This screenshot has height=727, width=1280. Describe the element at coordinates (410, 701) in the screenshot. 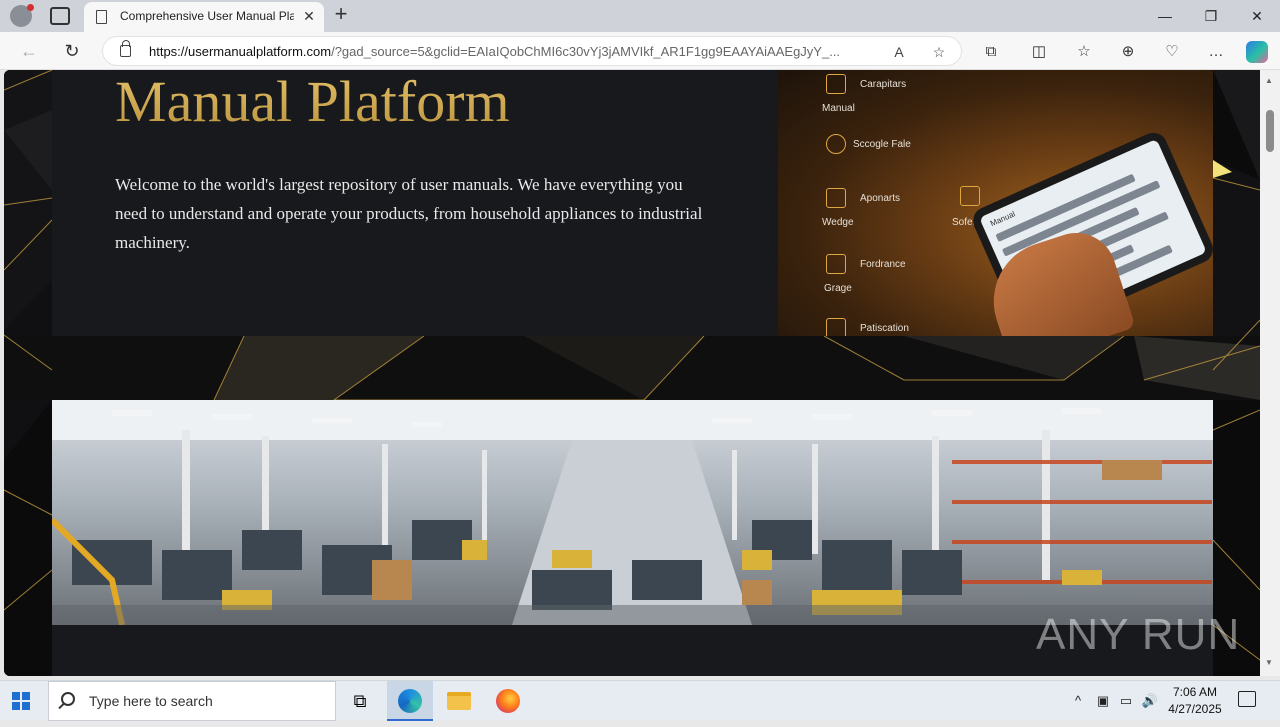

I see `edge-taskbar-icon` at that location.